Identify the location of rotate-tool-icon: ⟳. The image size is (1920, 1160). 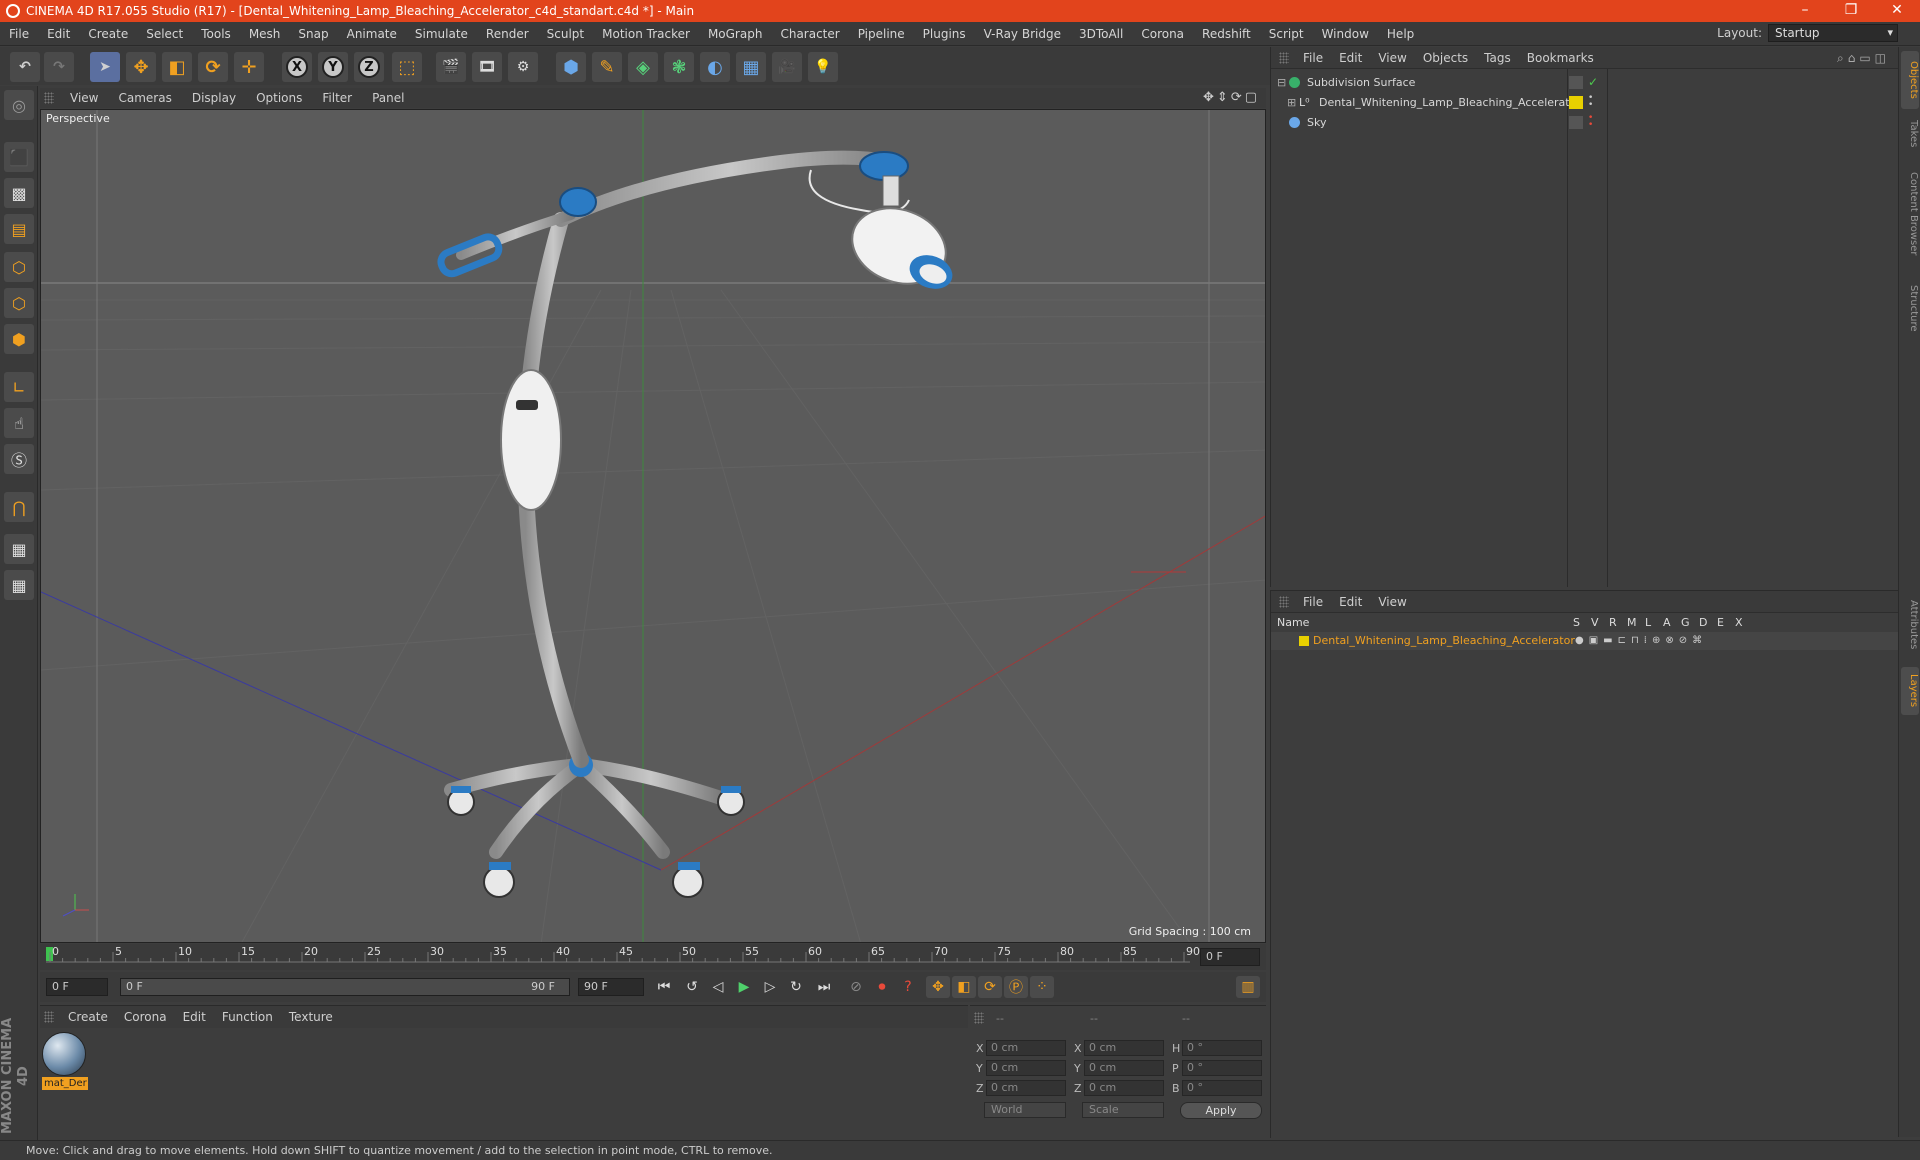
(213, 67).